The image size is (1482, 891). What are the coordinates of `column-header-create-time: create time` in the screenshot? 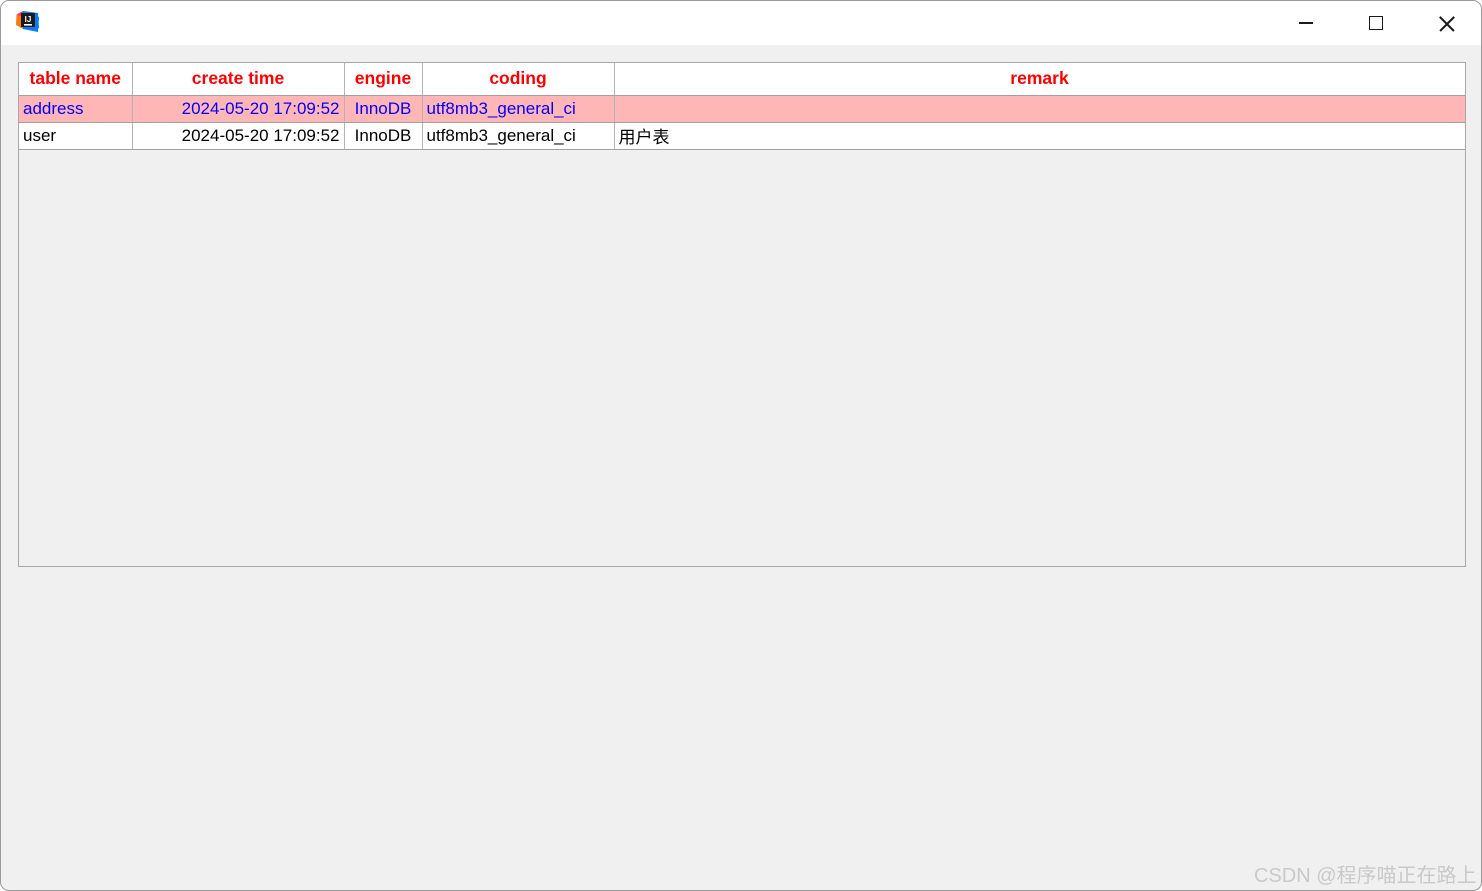 It's located at (238, 79).